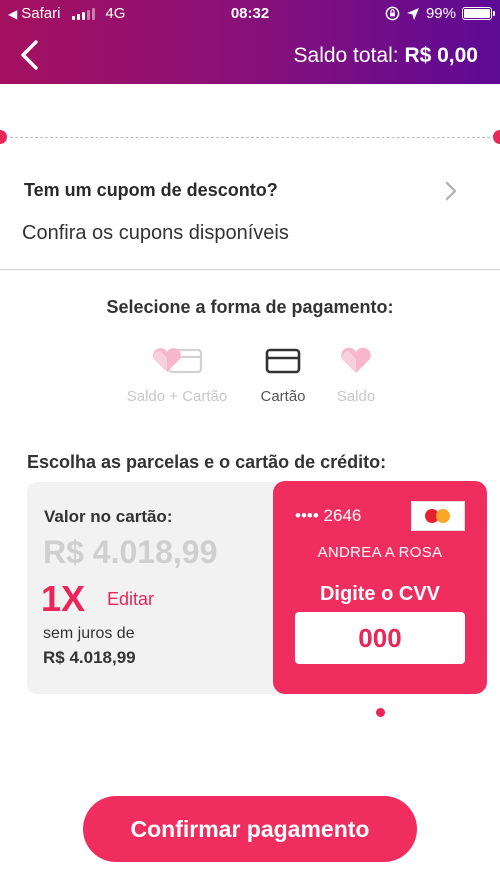 The image size is (500, 889). Describe the element at coordinates (356, 396) in the screenshot. I see `payment-method-label: Saldo` at that location.